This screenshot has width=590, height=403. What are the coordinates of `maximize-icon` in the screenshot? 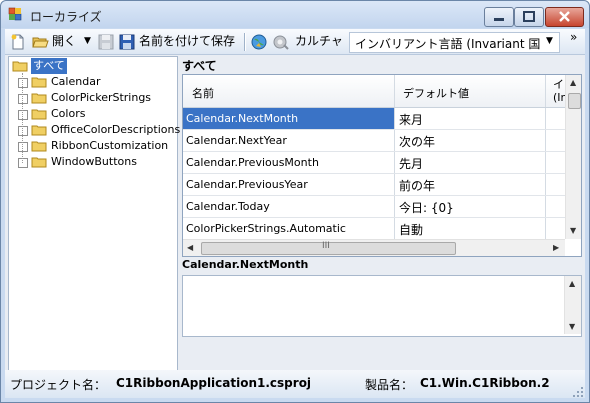 It's located at (529, 16).